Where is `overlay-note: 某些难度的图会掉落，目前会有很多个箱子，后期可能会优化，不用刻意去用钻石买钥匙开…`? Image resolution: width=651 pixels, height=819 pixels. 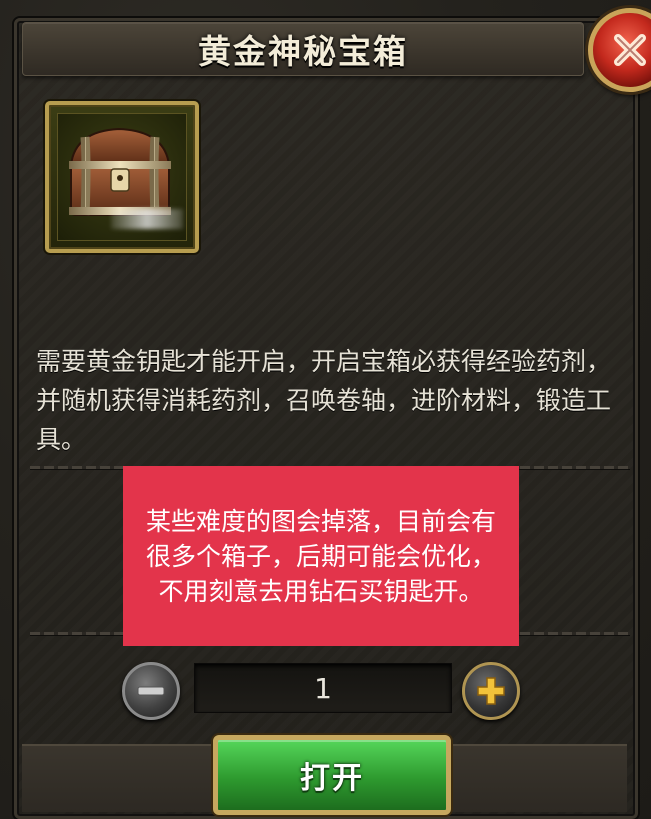 overlay-note: 某些难度的图会掉落，目前会有很多个箱子，后期可能会优化，不用刻意去用钻石买钥匙开… is located at coordinates (321, 556).